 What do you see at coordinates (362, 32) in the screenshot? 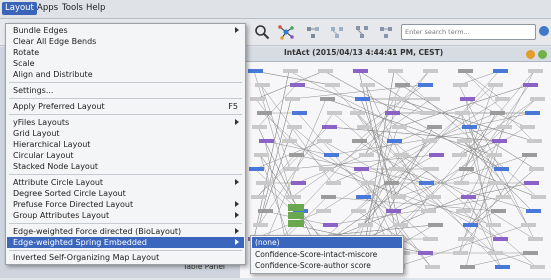
I see `first-neighbors-icon` at bounding box center [362, 32].